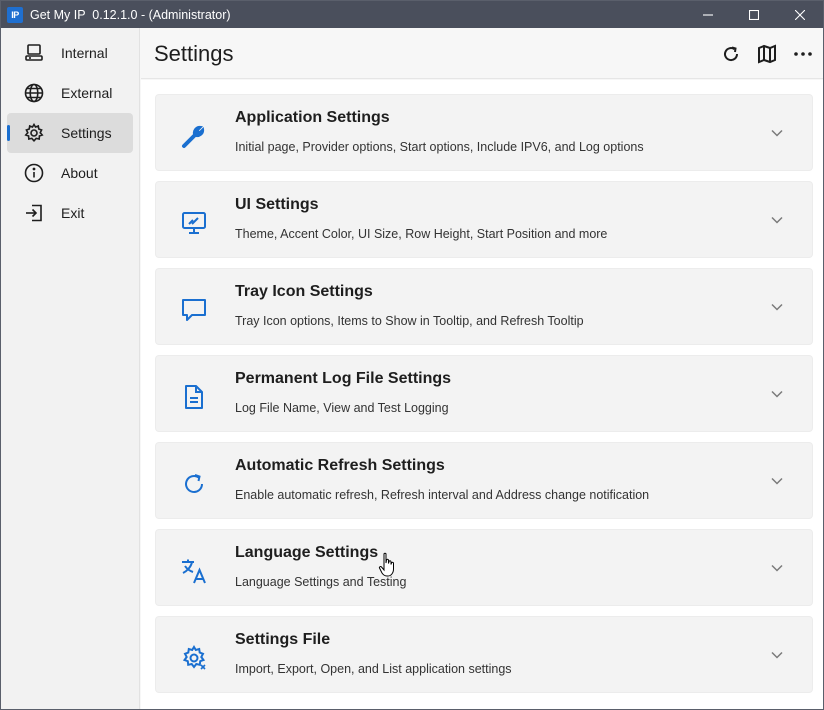 Image resolution: width=824 pixels, height=710 pixels. I want to click on card-title: Language Settings, so click(307, 552).